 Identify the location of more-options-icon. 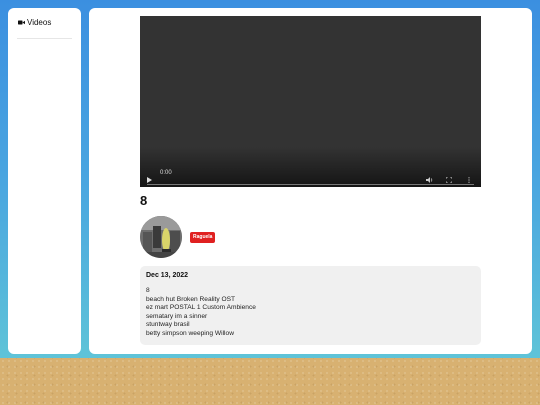
(469, 179).